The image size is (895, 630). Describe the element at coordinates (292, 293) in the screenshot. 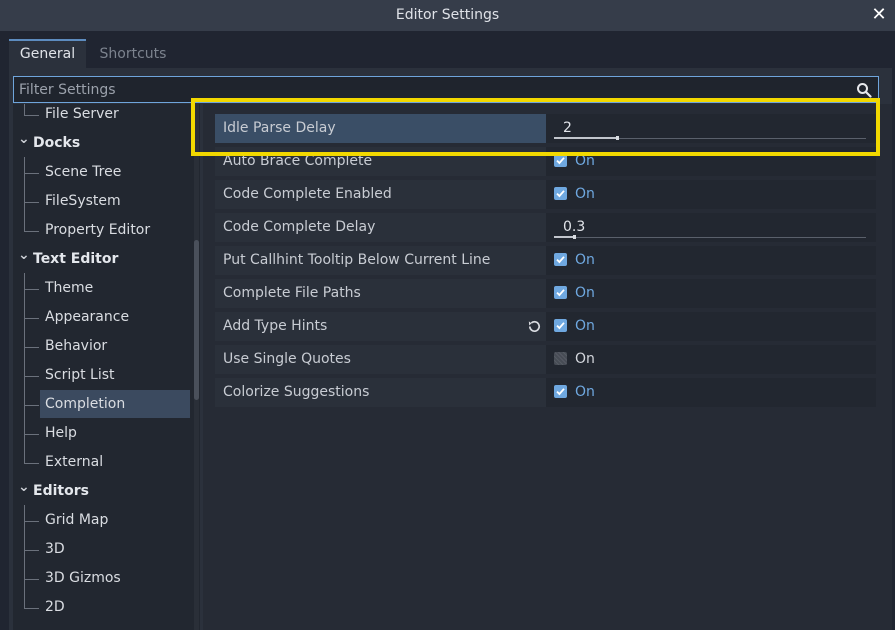

I see `property-label: Complete File Paths` at that location.